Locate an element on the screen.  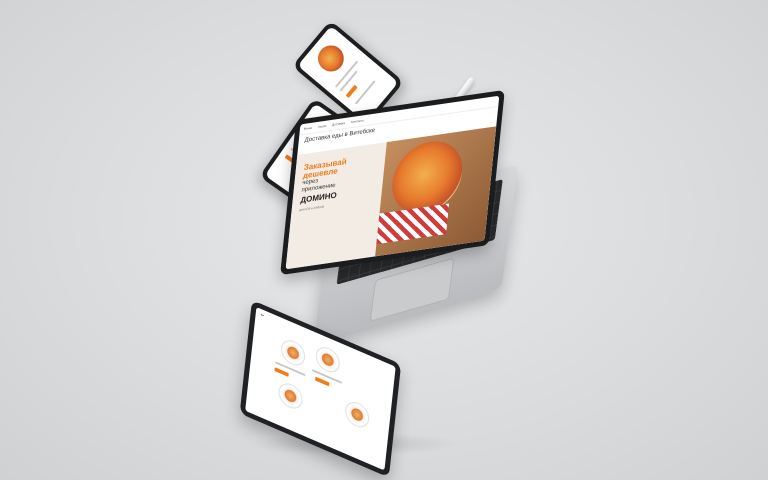
tablet-logo: ▪▪ is located at coordinates (262, 314).